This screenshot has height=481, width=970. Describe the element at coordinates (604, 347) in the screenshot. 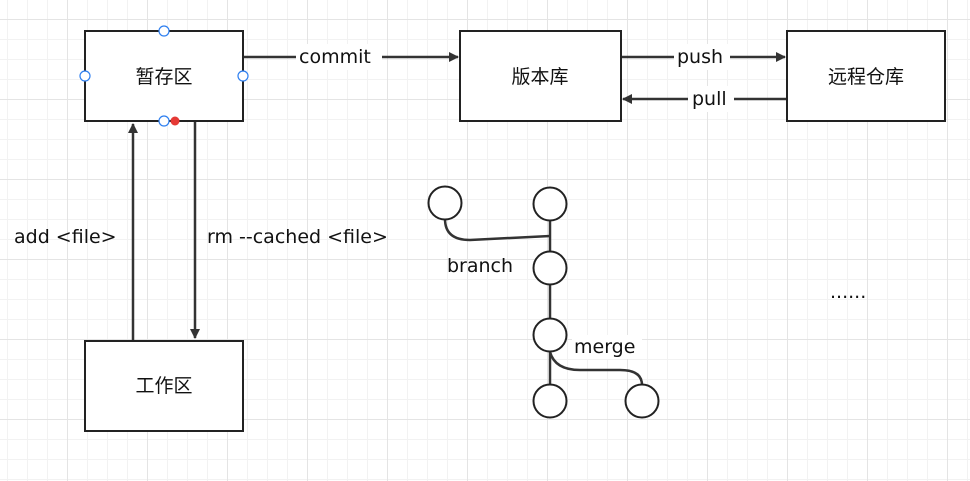

I see `merge-label: merge` at that location.